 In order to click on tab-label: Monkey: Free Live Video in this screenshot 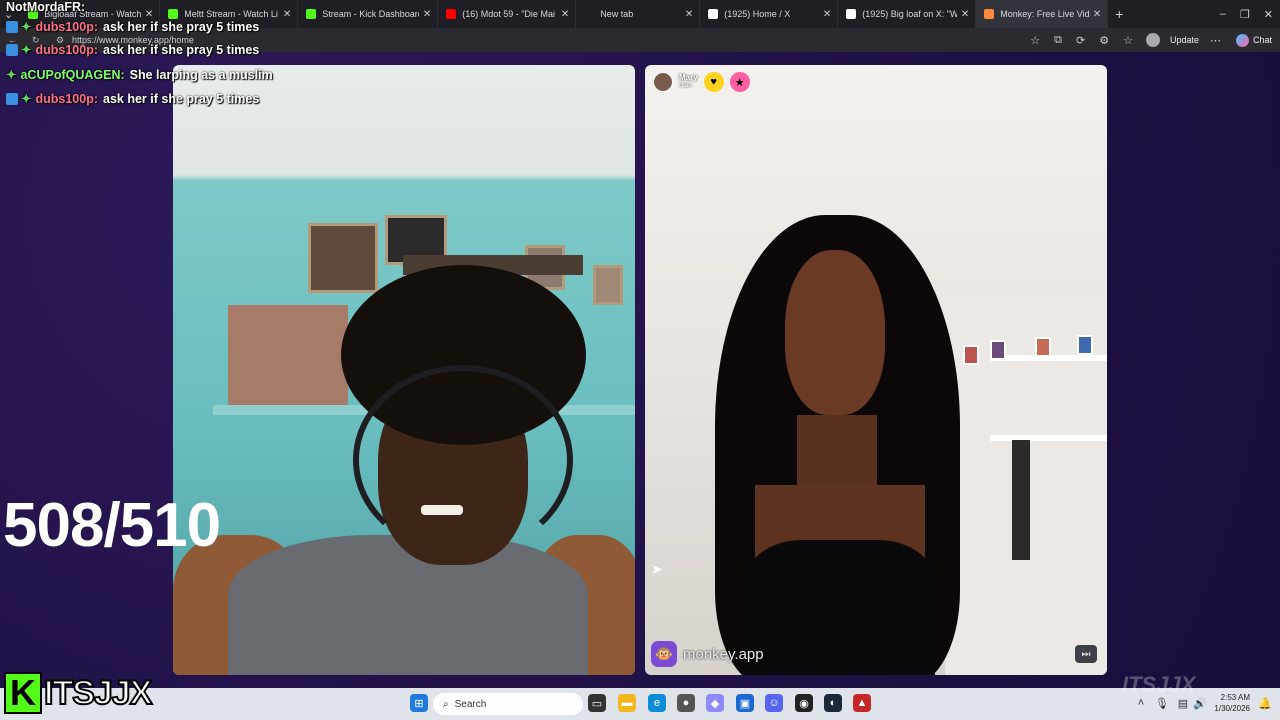, I will do `click(1044, 14)`.